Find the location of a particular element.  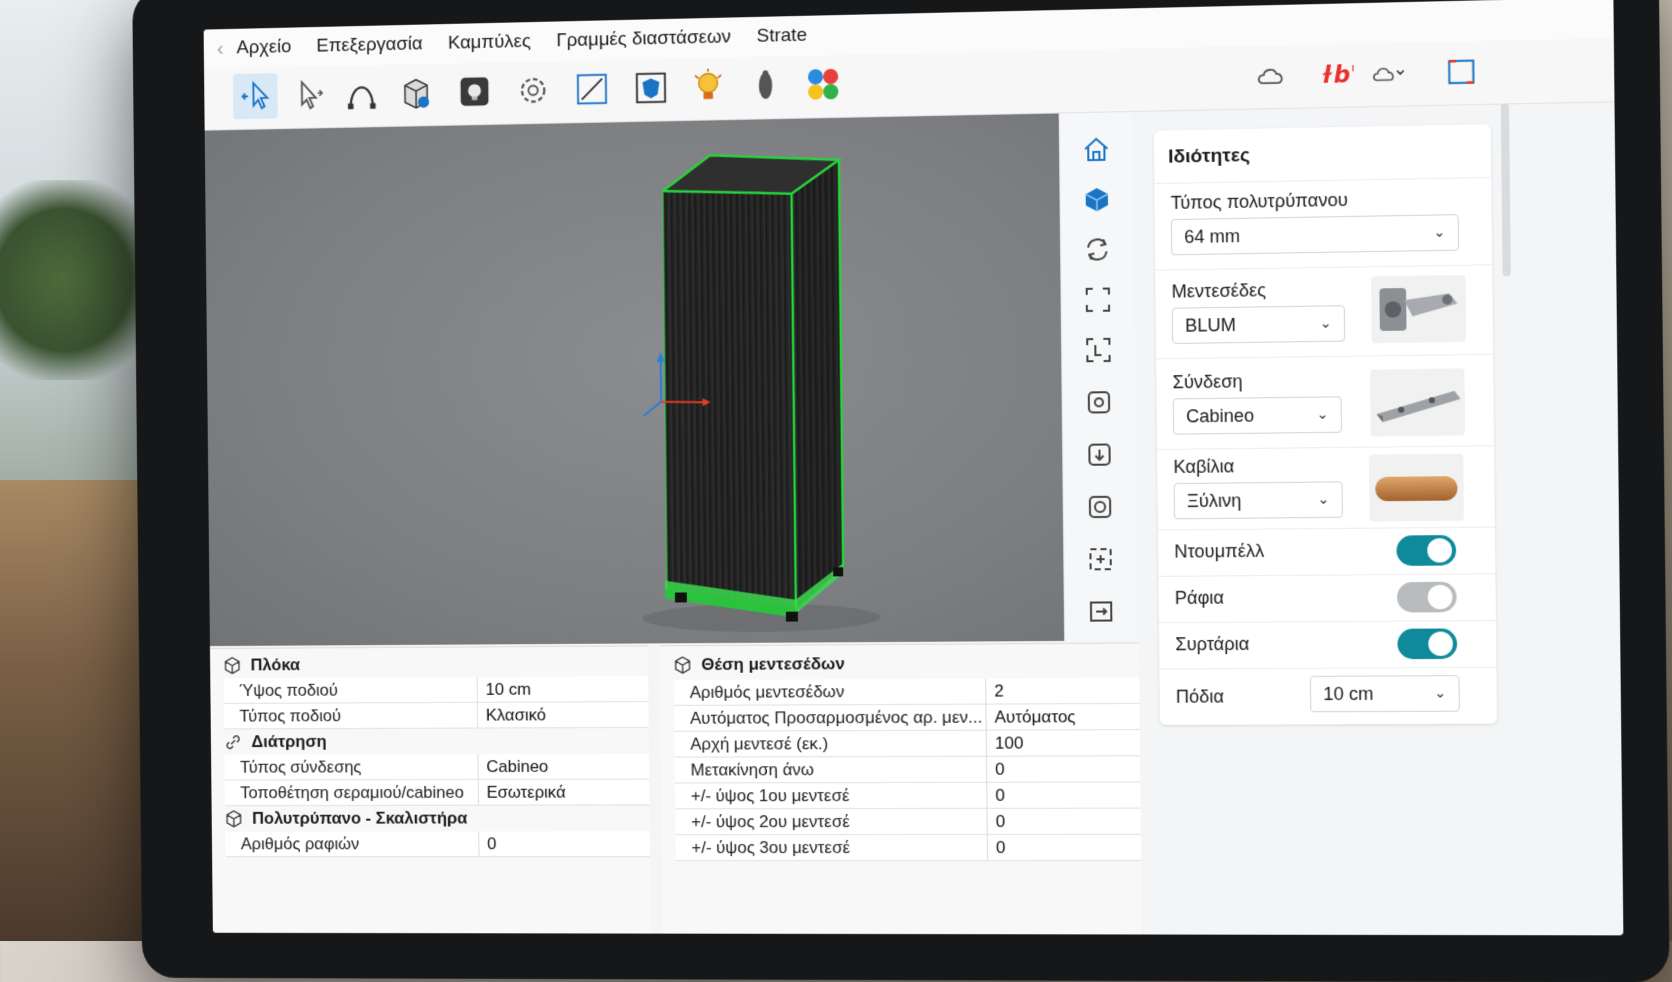

menu-edit: Επεξεργασία is located at coordinates (369, 45).